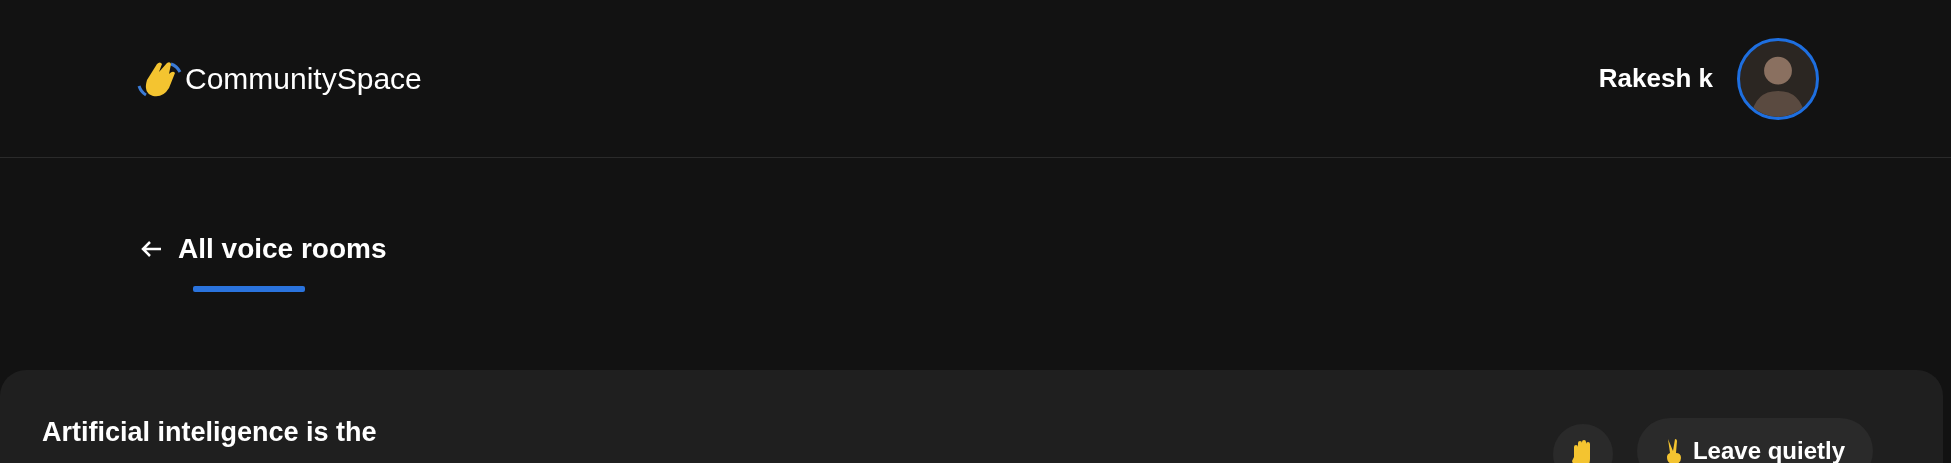 This screenshot has width=1951, height=463. I want to click on back-link: All voice rooms, so click(282, 249).